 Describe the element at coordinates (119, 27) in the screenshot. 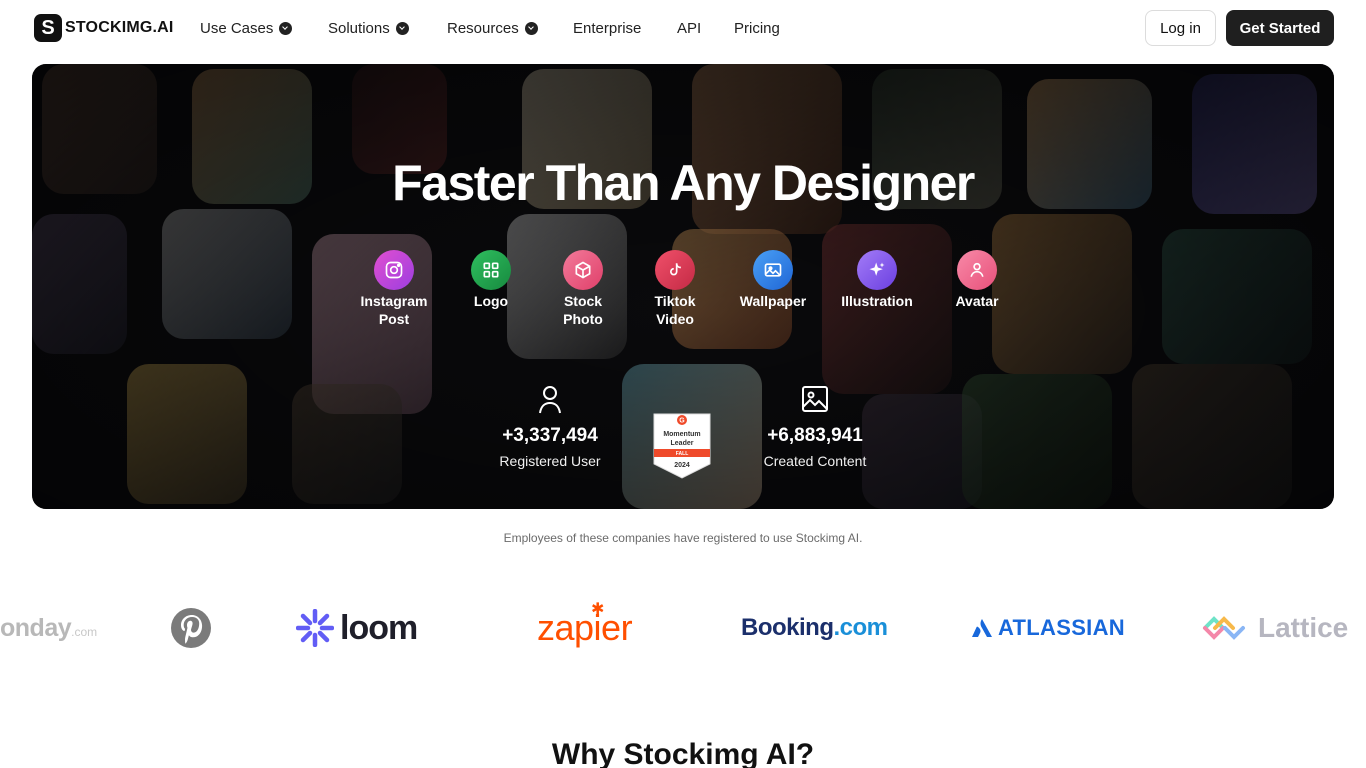

I see `brand-name: STOCKIMG.AI` at that location.